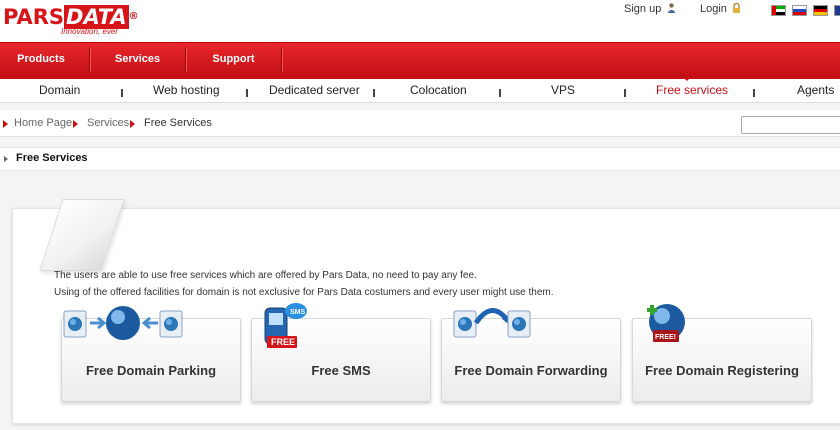 The image size is (840, 430). I want to click on logo-tagline: Innovation, ever, so click(89, 31).